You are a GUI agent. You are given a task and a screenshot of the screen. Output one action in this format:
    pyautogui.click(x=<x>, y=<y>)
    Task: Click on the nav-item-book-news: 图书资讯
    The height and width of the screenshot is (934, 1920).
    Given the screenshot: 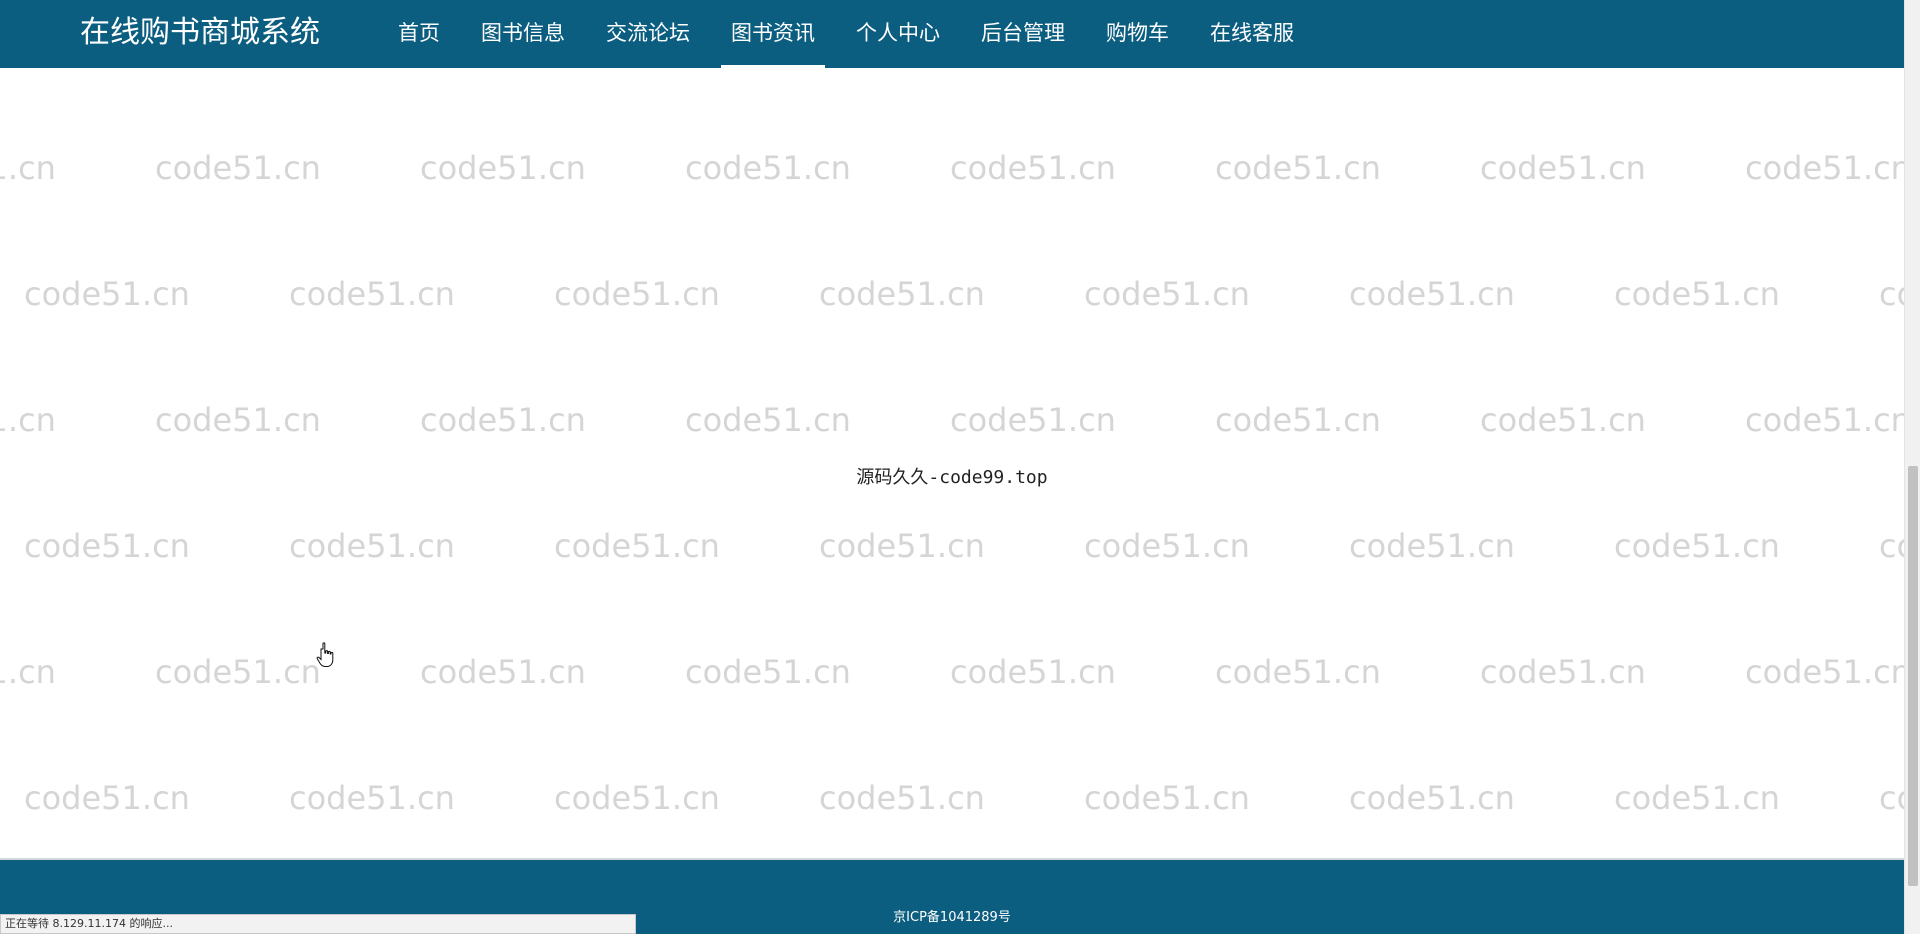 What is the action you would take?
    pyautogui.click(x=773, y=34)
    